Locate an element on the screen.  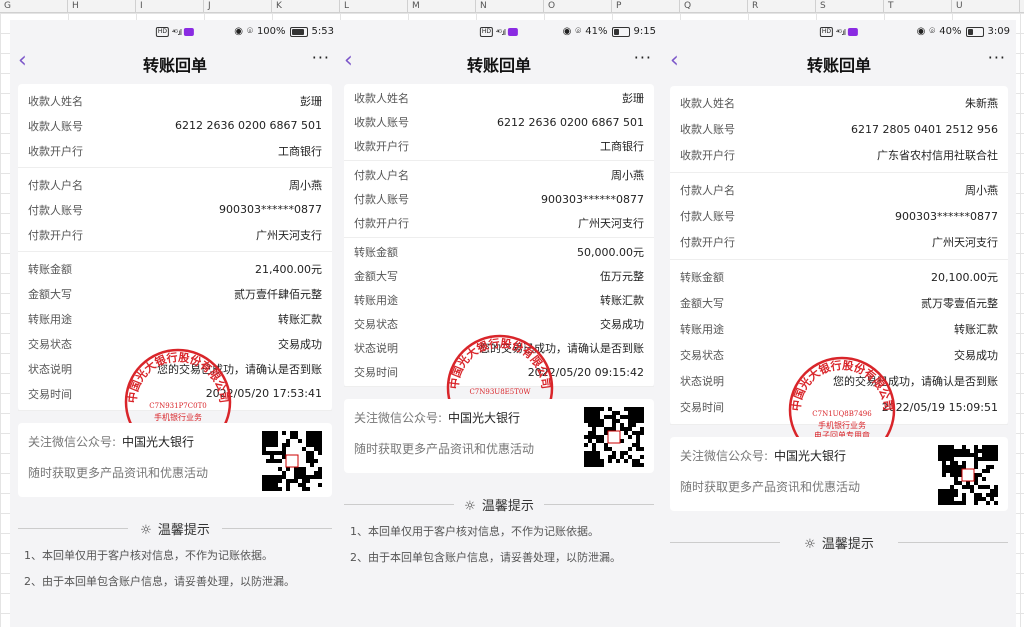
field-value: 广州天河支行 is located at coordinates (289, 235).